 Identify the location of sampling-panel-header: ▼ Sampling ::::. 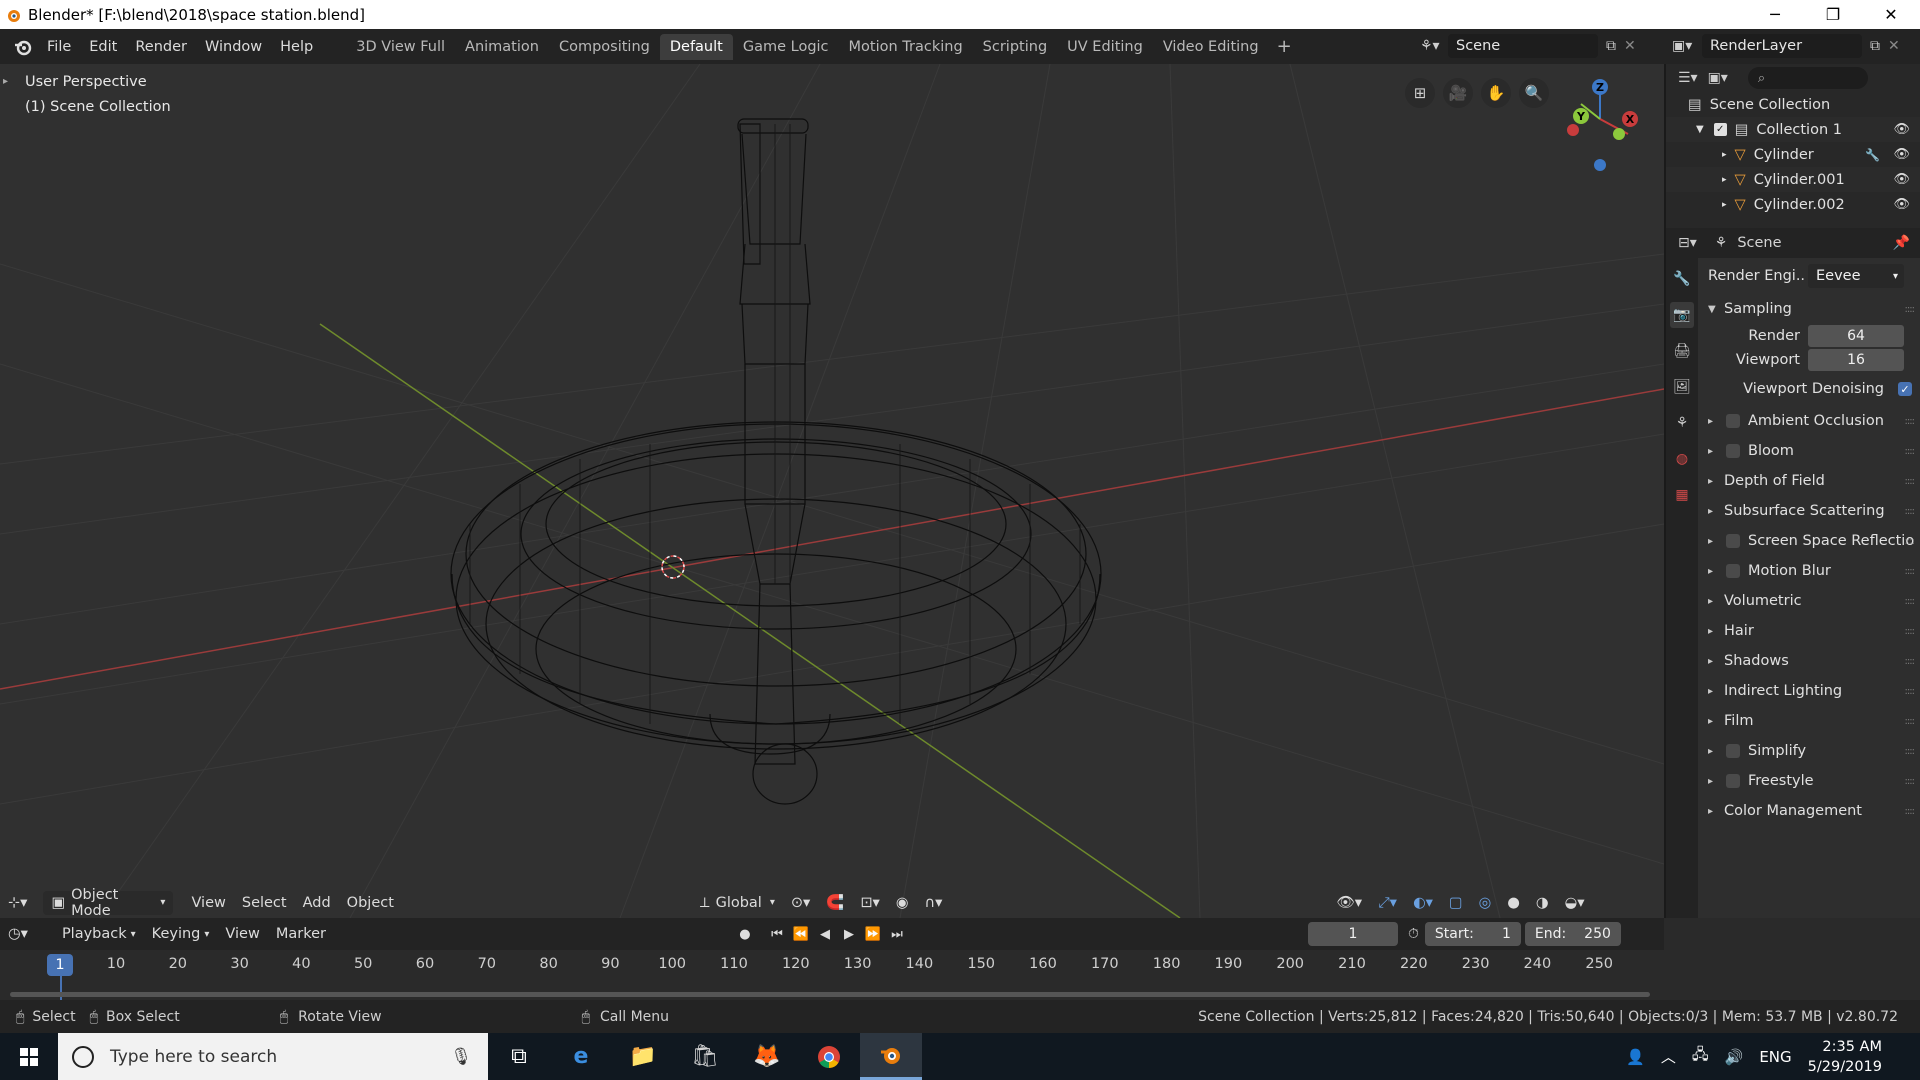
(1809, 309).